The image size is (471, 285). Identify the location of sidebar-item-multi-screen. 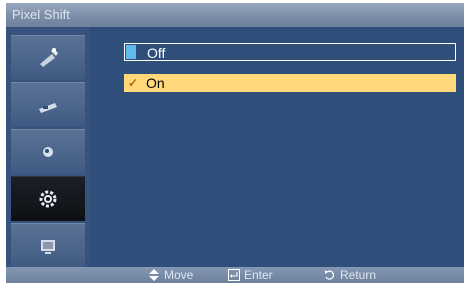
(48, 245).